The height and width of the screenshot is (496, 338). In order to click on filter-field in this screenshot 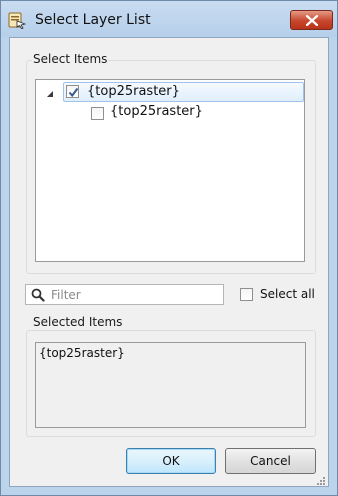, I will do `click(124, 294)`.